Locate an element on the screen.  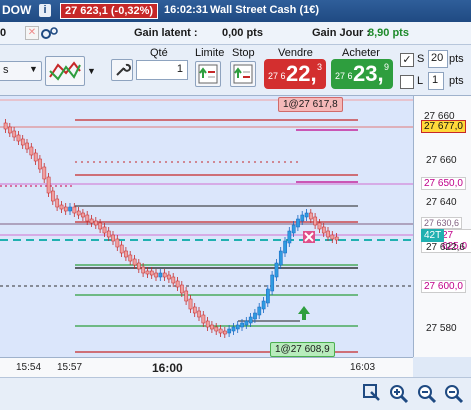
stop-unit: pts is located at coordinates (456, 59).